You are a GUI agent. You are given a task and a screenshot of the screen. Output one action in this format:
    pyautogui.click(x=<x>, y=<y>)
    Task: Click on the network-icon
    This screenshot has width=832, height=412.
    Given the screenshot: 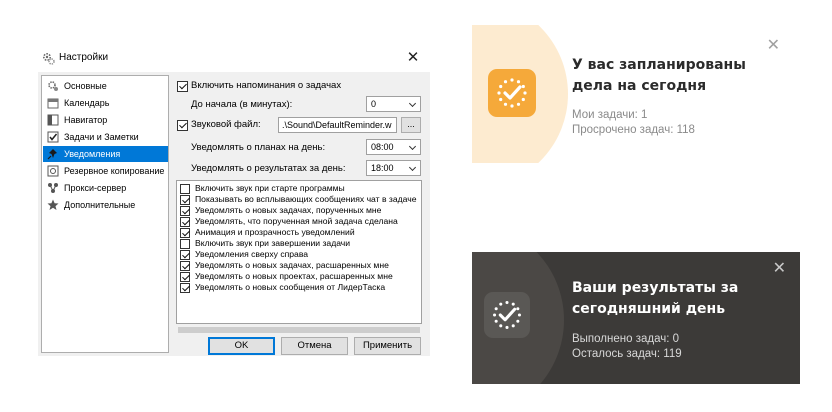 What is the action you would take?
    pyautogui.click(x=53, y=188)
    